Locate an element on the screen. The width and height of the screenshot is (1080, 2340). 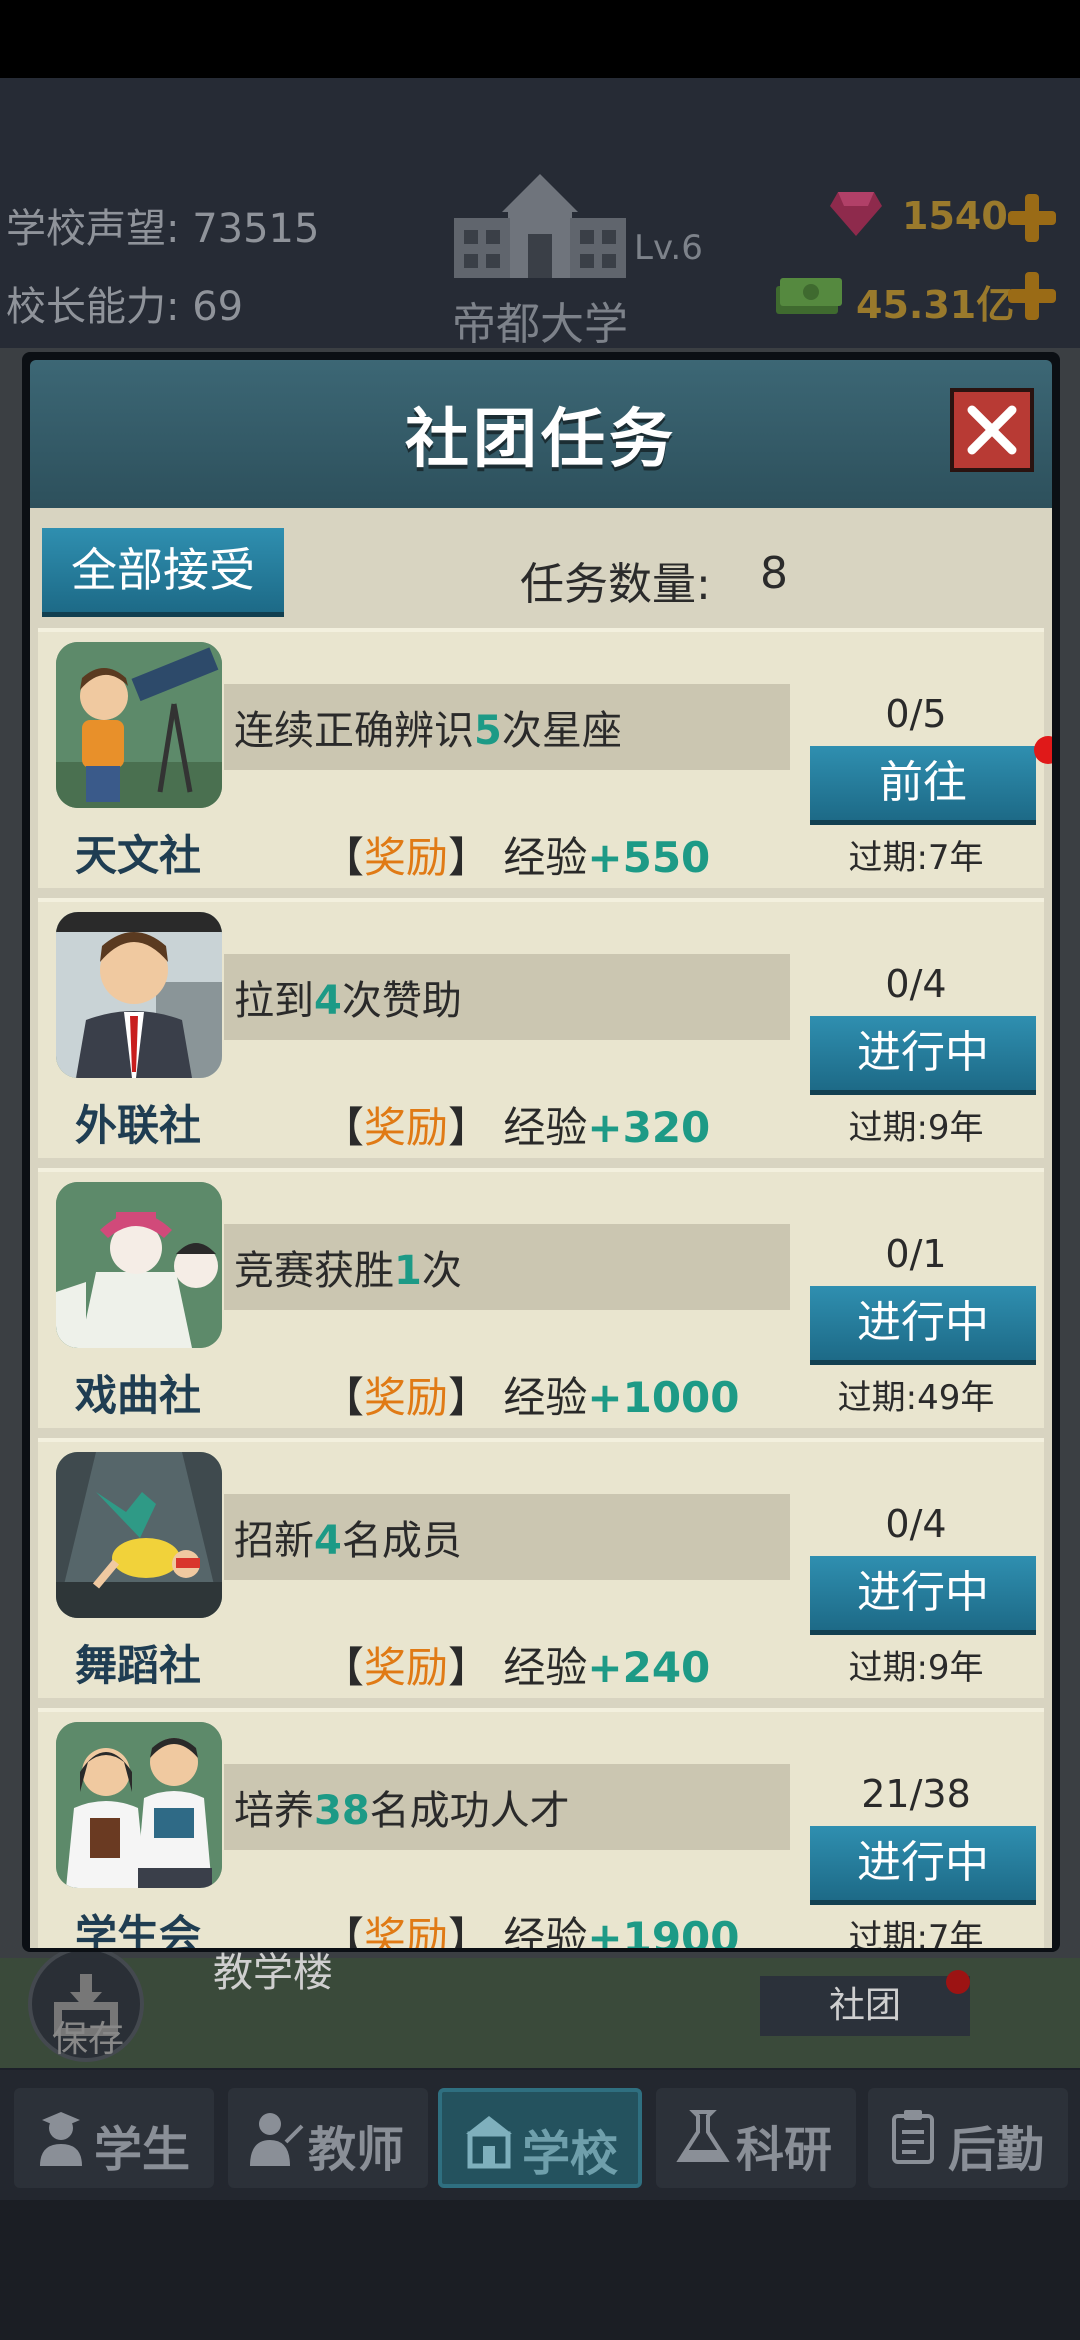
task-progress: 21/38 is located at coordinates (916, 1794).